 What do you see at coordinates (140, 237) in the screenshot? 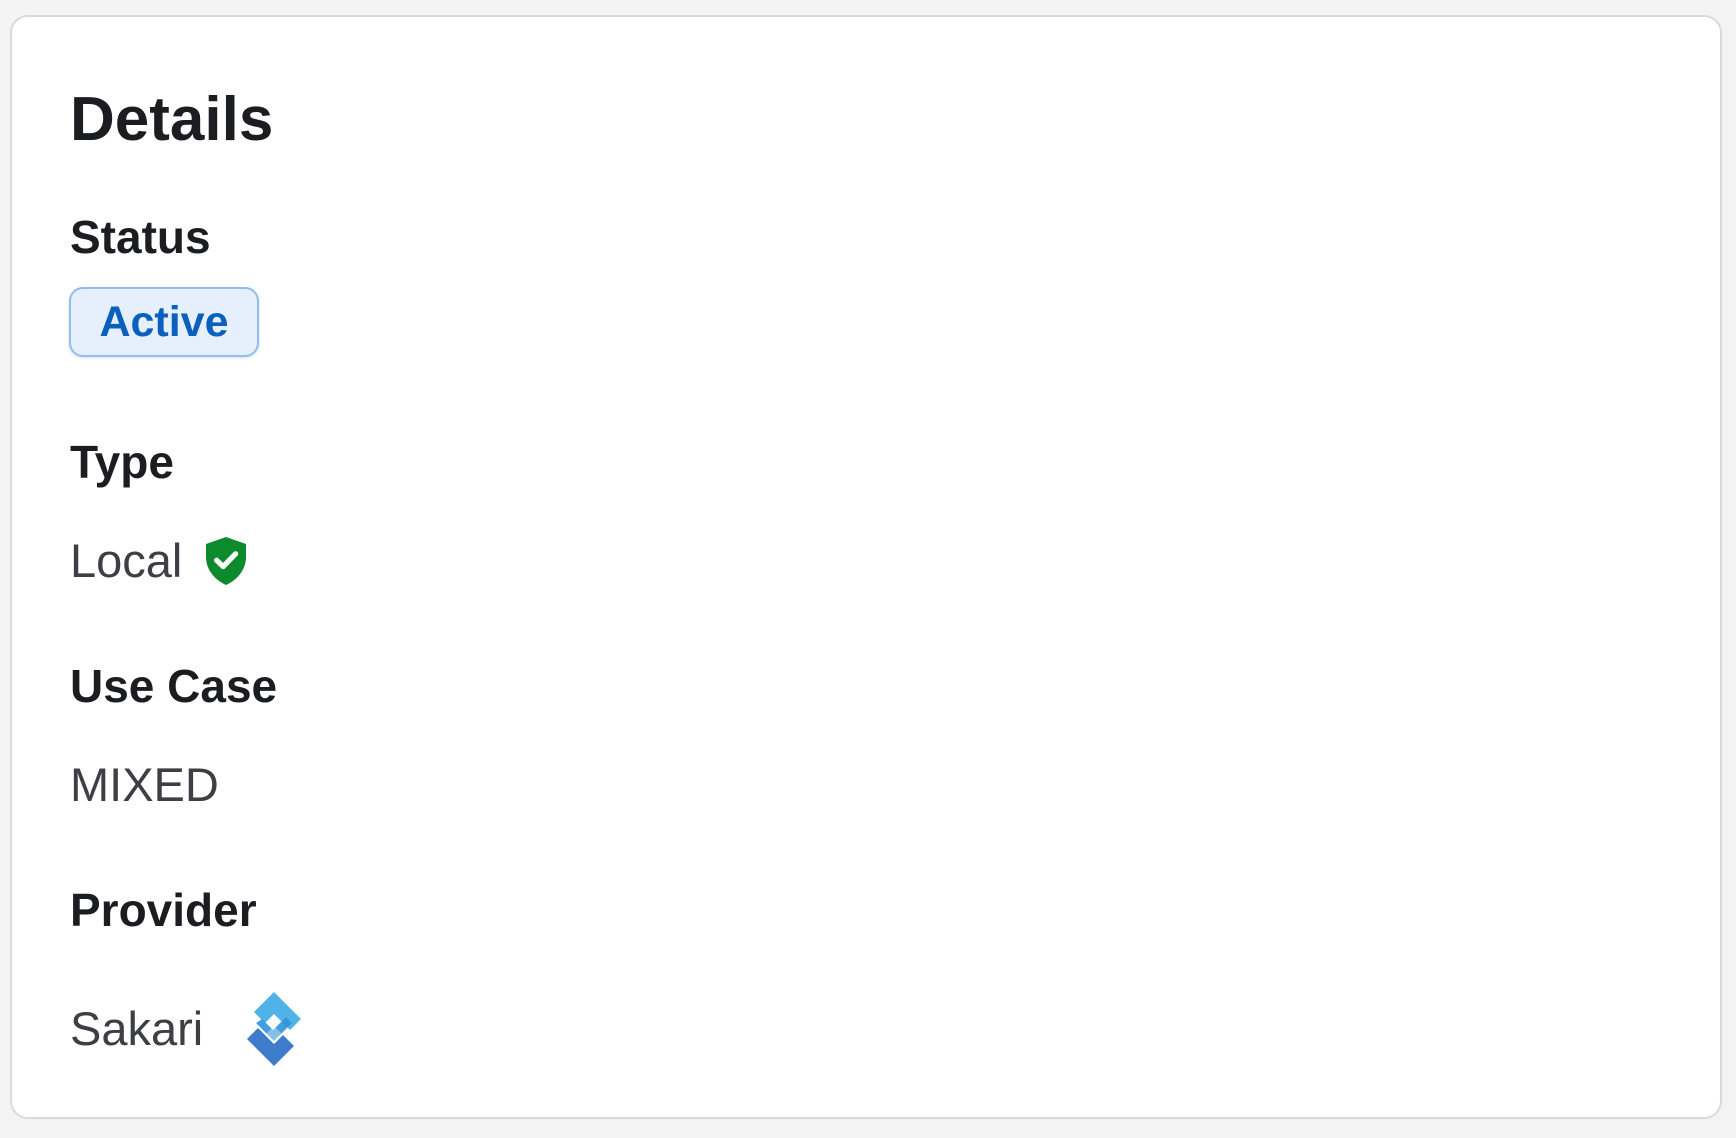
I see `status-label: Status` at bounding box center [140, 237].